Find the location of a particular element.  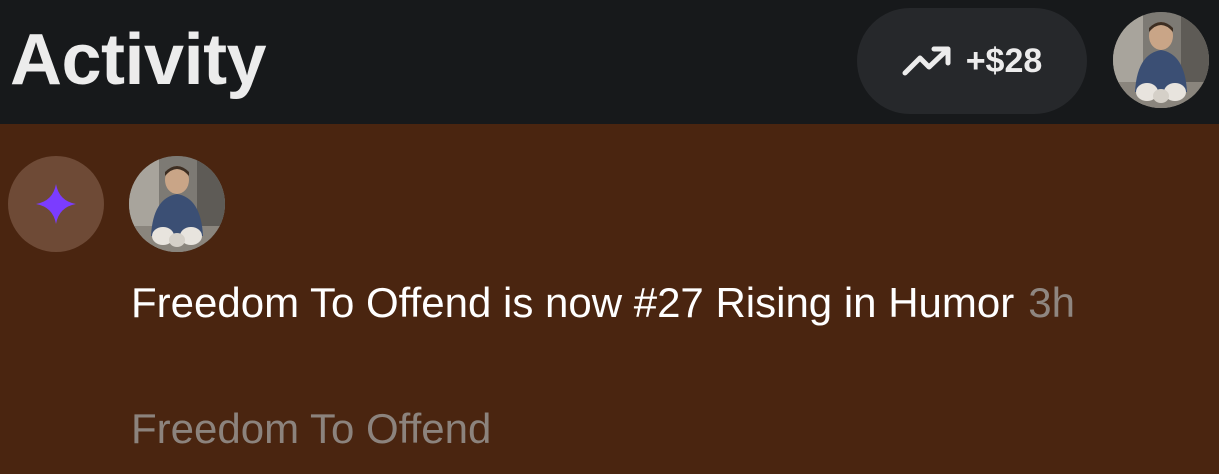

profile-avatar is located at coordinates (1161, 60).